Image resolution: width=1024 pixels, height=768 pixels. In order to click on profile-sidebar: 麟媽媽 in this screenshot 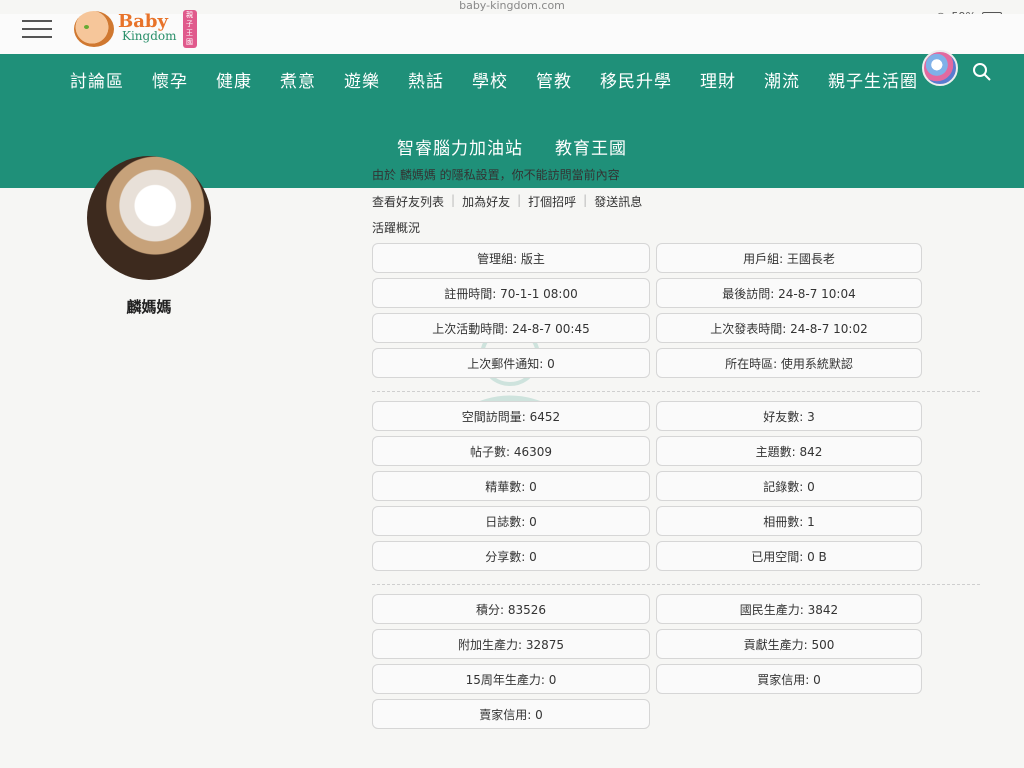, I will do `click(149, 236)`.